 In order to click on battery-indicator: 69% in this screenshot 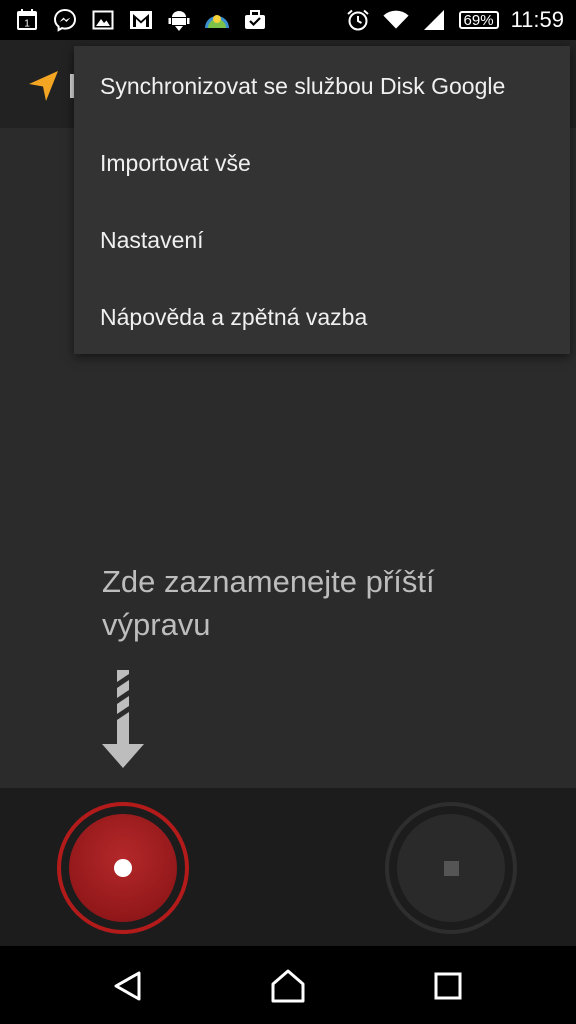, I will do `click(478, 20)`.